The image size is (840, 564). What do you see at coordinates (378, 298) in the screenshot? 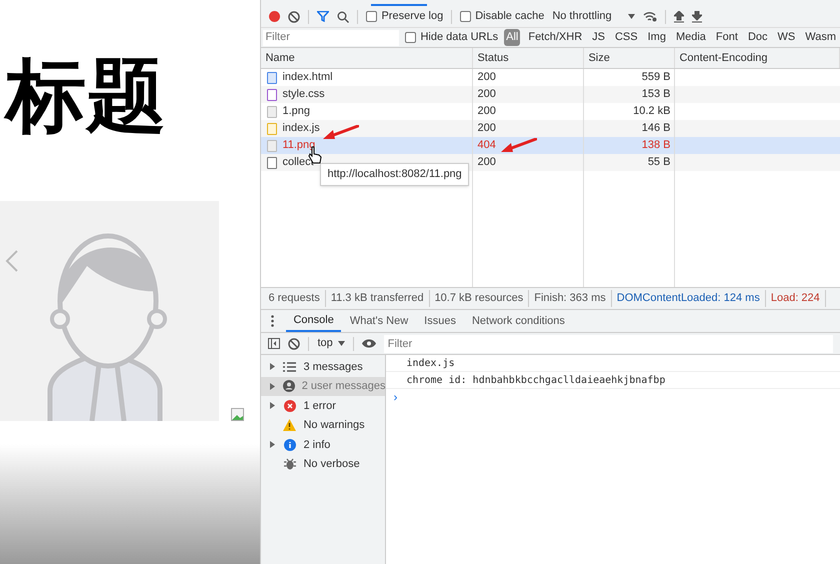
I see `summary-text: 11.3 kB transferred` at bounding box center [378, 298].